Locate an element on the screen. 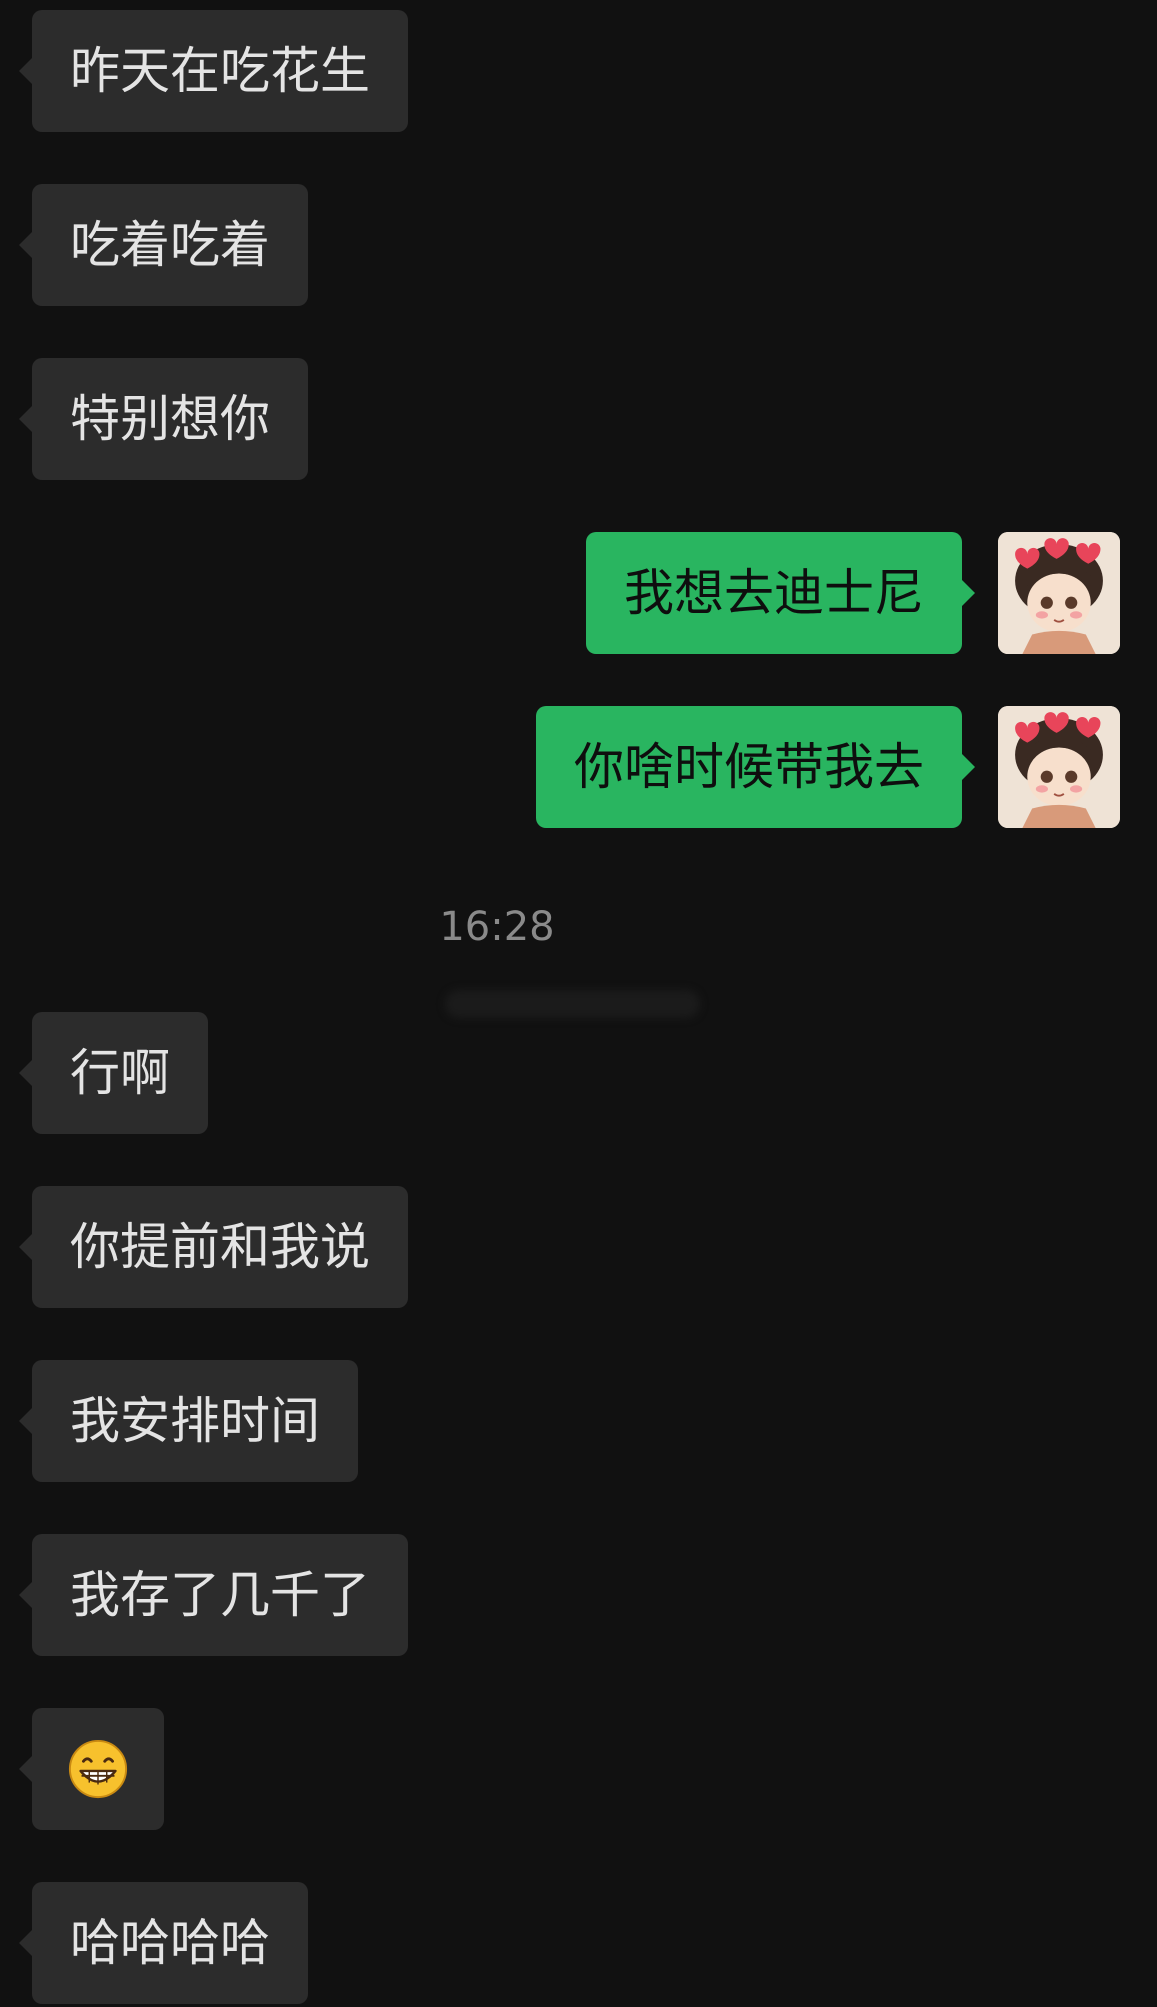 The width and height of the screenshot is (1157, 2007). incoming-message: 特别想你 is located at coordinates (163, 419).